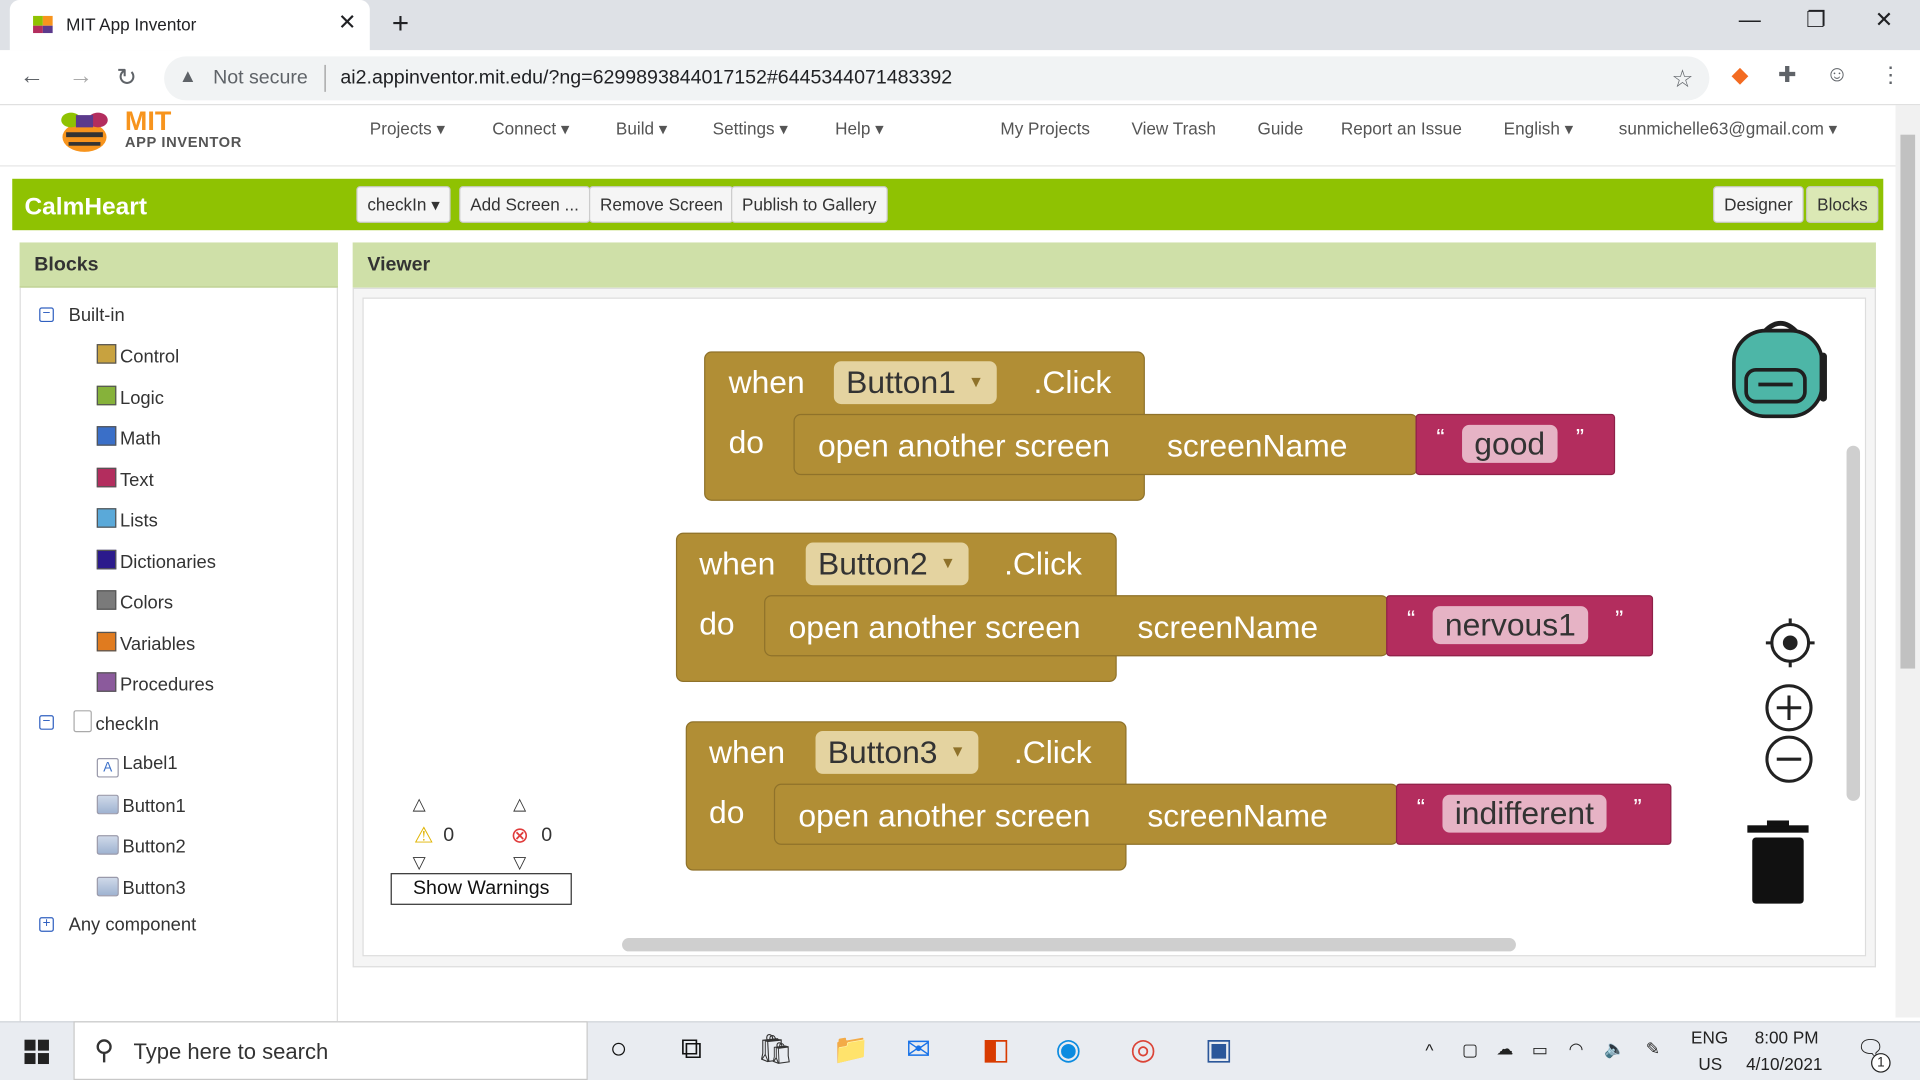 The image size is (1920, 1080). I want to click on tree-item-control: Control, so click(137, 355).